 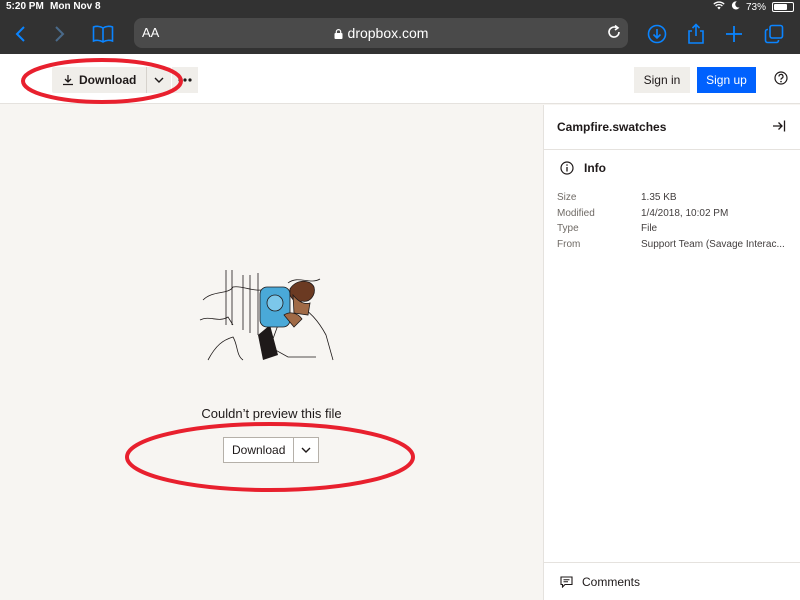 What do you see at coordinates (567, 168) in the screenshot?
I see `info-icon` at bounding box center [567, 168].